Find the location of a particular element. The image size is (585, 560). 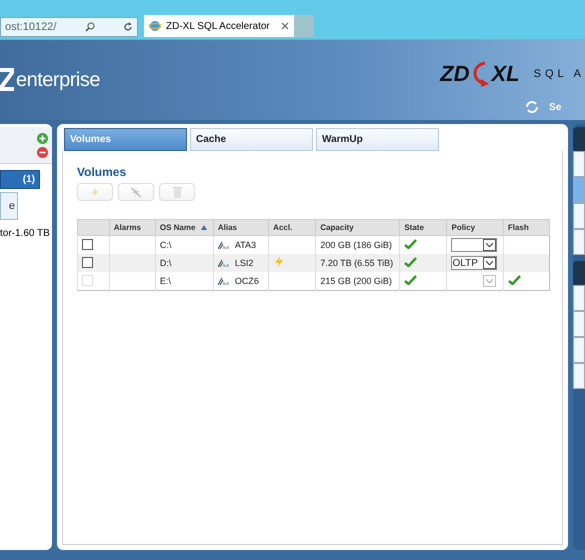

product-name: SQL A is located at coordinates (559, 74).